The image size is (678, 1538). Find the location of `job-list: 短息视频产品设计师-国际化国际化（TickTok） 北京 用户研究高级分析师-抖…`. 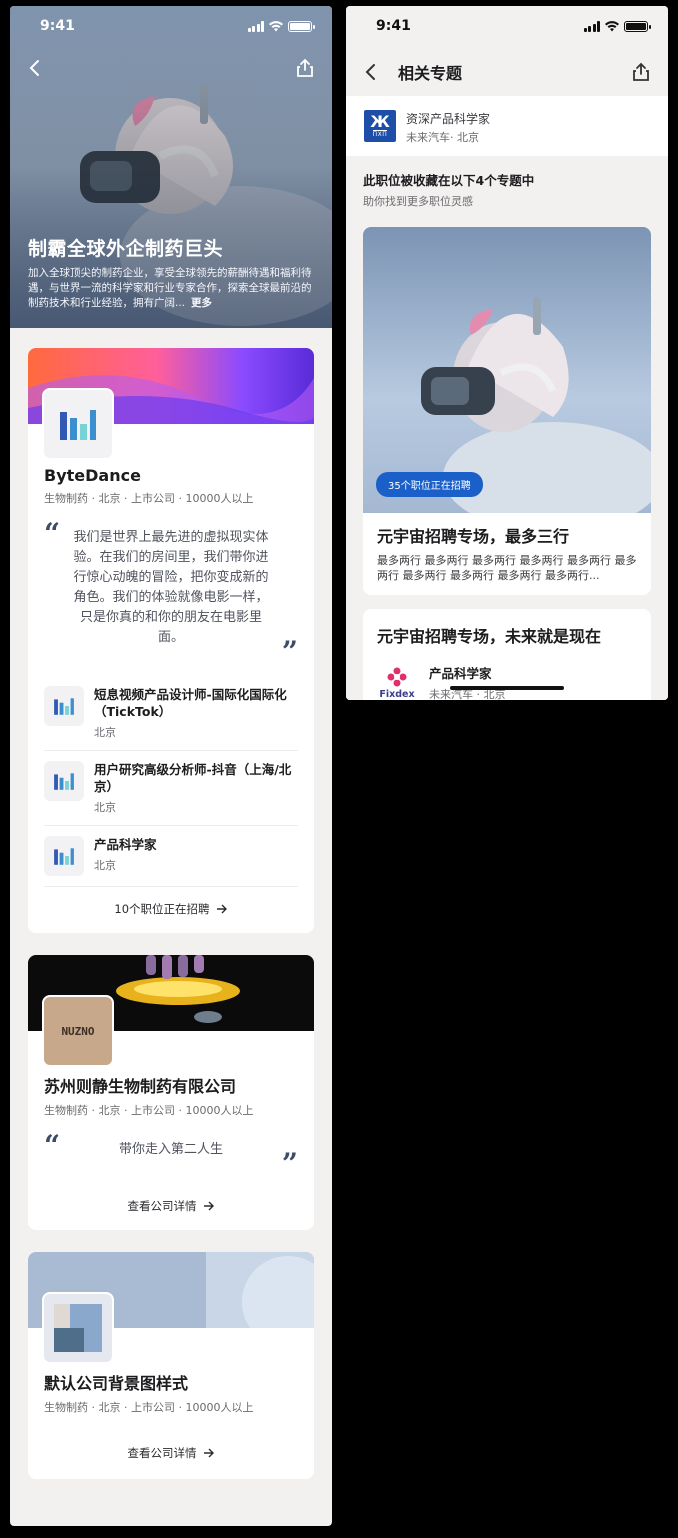

job-list: 短息视频产品设计师-国际化国际化（TickTok） 北京 用户研究高级分析师-抖… is located at coordinates (171, 781).